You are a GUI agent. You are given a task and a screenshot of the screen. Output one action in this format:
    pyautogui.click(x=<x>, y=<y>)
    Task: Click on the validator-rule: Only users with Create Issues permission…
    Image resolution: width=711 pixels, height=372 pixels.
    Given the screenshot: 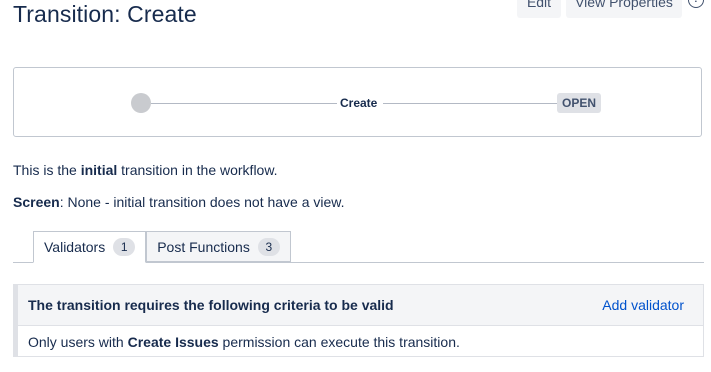 What is the action you would take?
    pyautogui.click(x=244, y=342)
    